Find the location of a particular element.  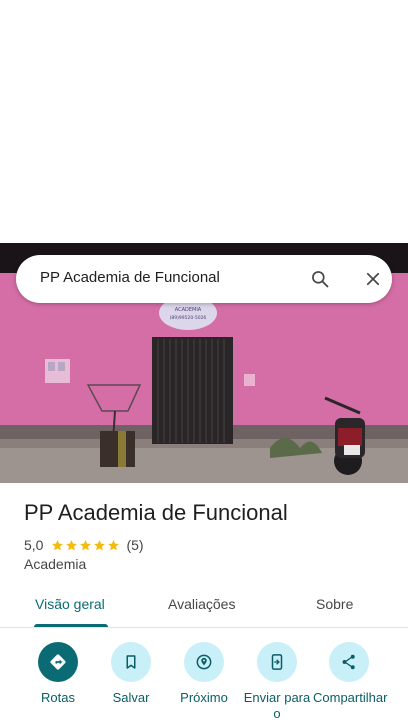

share-button: Compartilhar is located at coordinates (349, 674).